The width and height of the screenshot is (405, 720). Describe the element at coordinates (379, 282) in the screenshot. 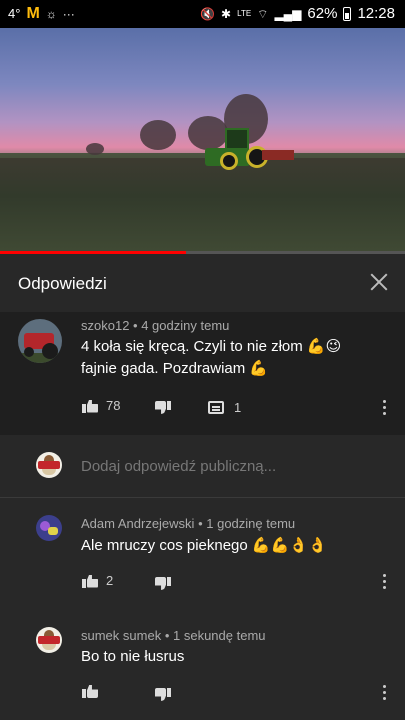

I see `close-icon` at that location.